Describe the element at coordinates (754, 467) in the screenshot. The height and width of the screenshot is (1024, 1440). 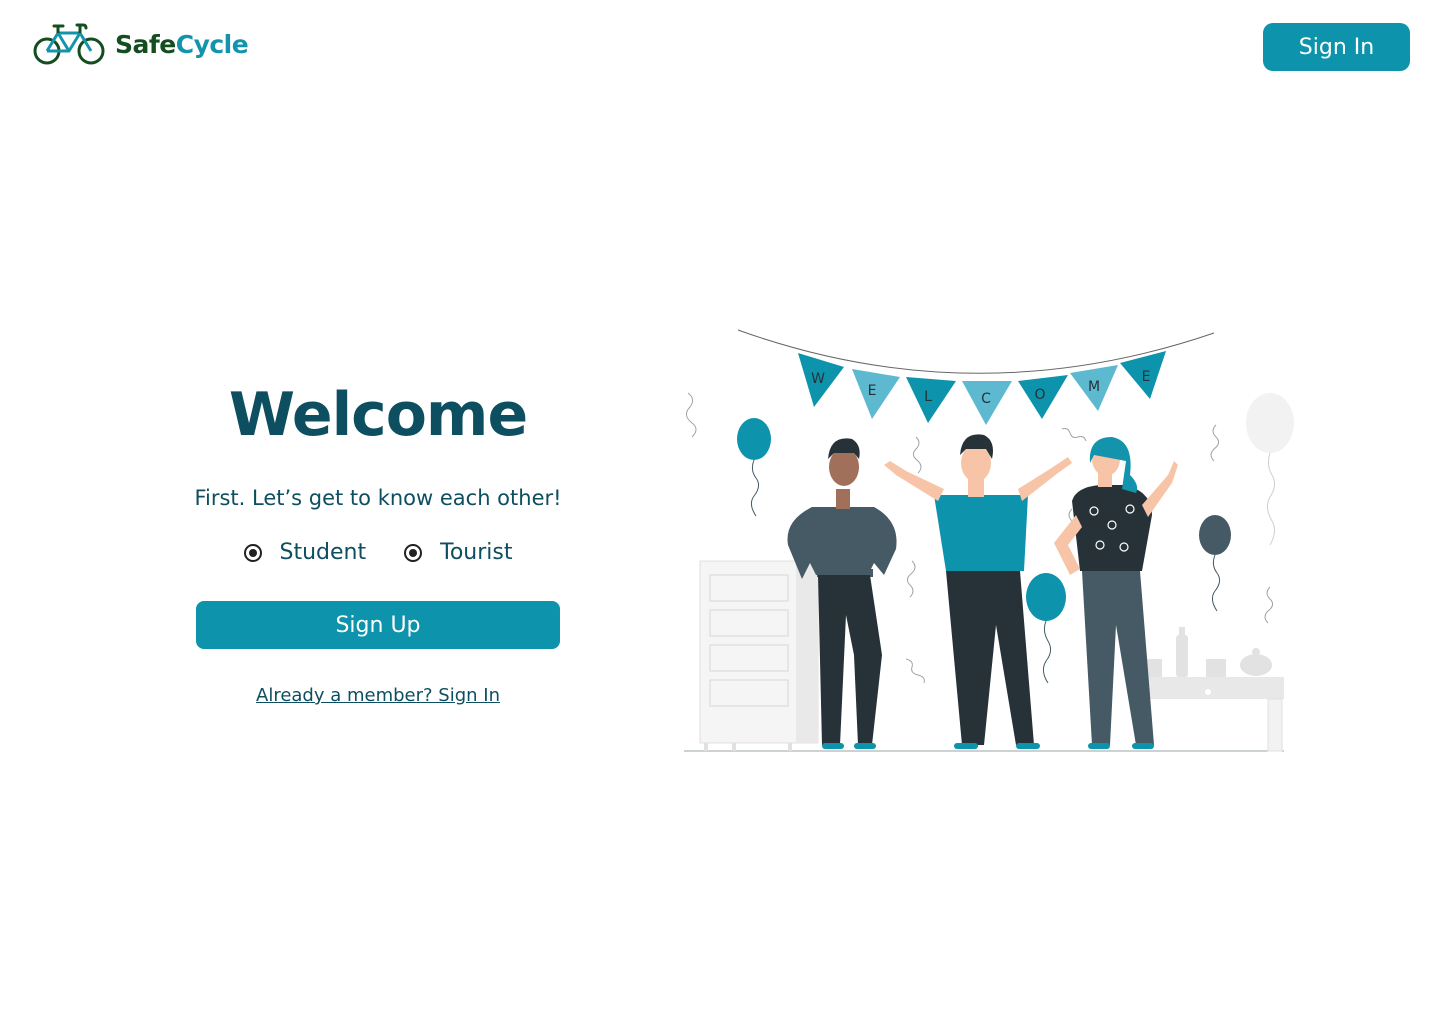
I see `balloon-teal-left` at that location.